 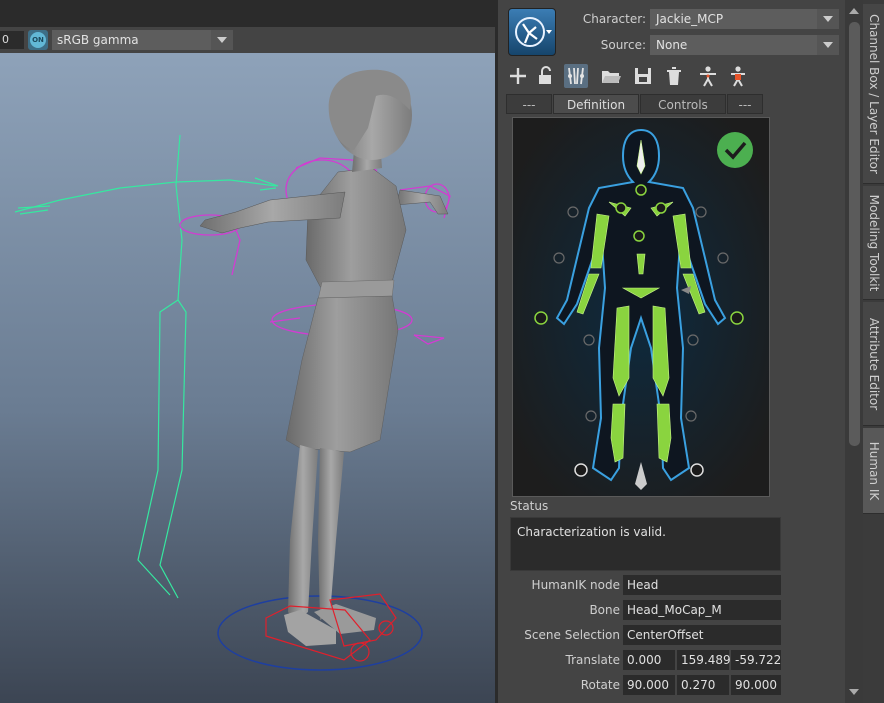 What do you see at coordinates (702, 610) in the screenshot?
I see `bone-value: Head_MoCap_M` at bounding box center [702, 610].